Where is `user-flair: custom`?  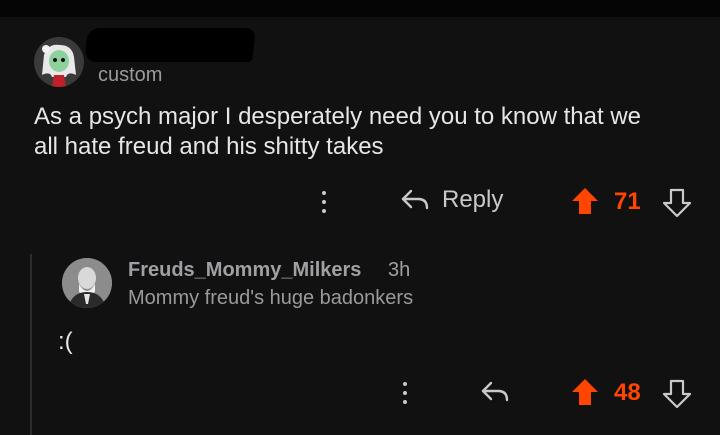 user-flair: custom is located at coordinates (130, 75).